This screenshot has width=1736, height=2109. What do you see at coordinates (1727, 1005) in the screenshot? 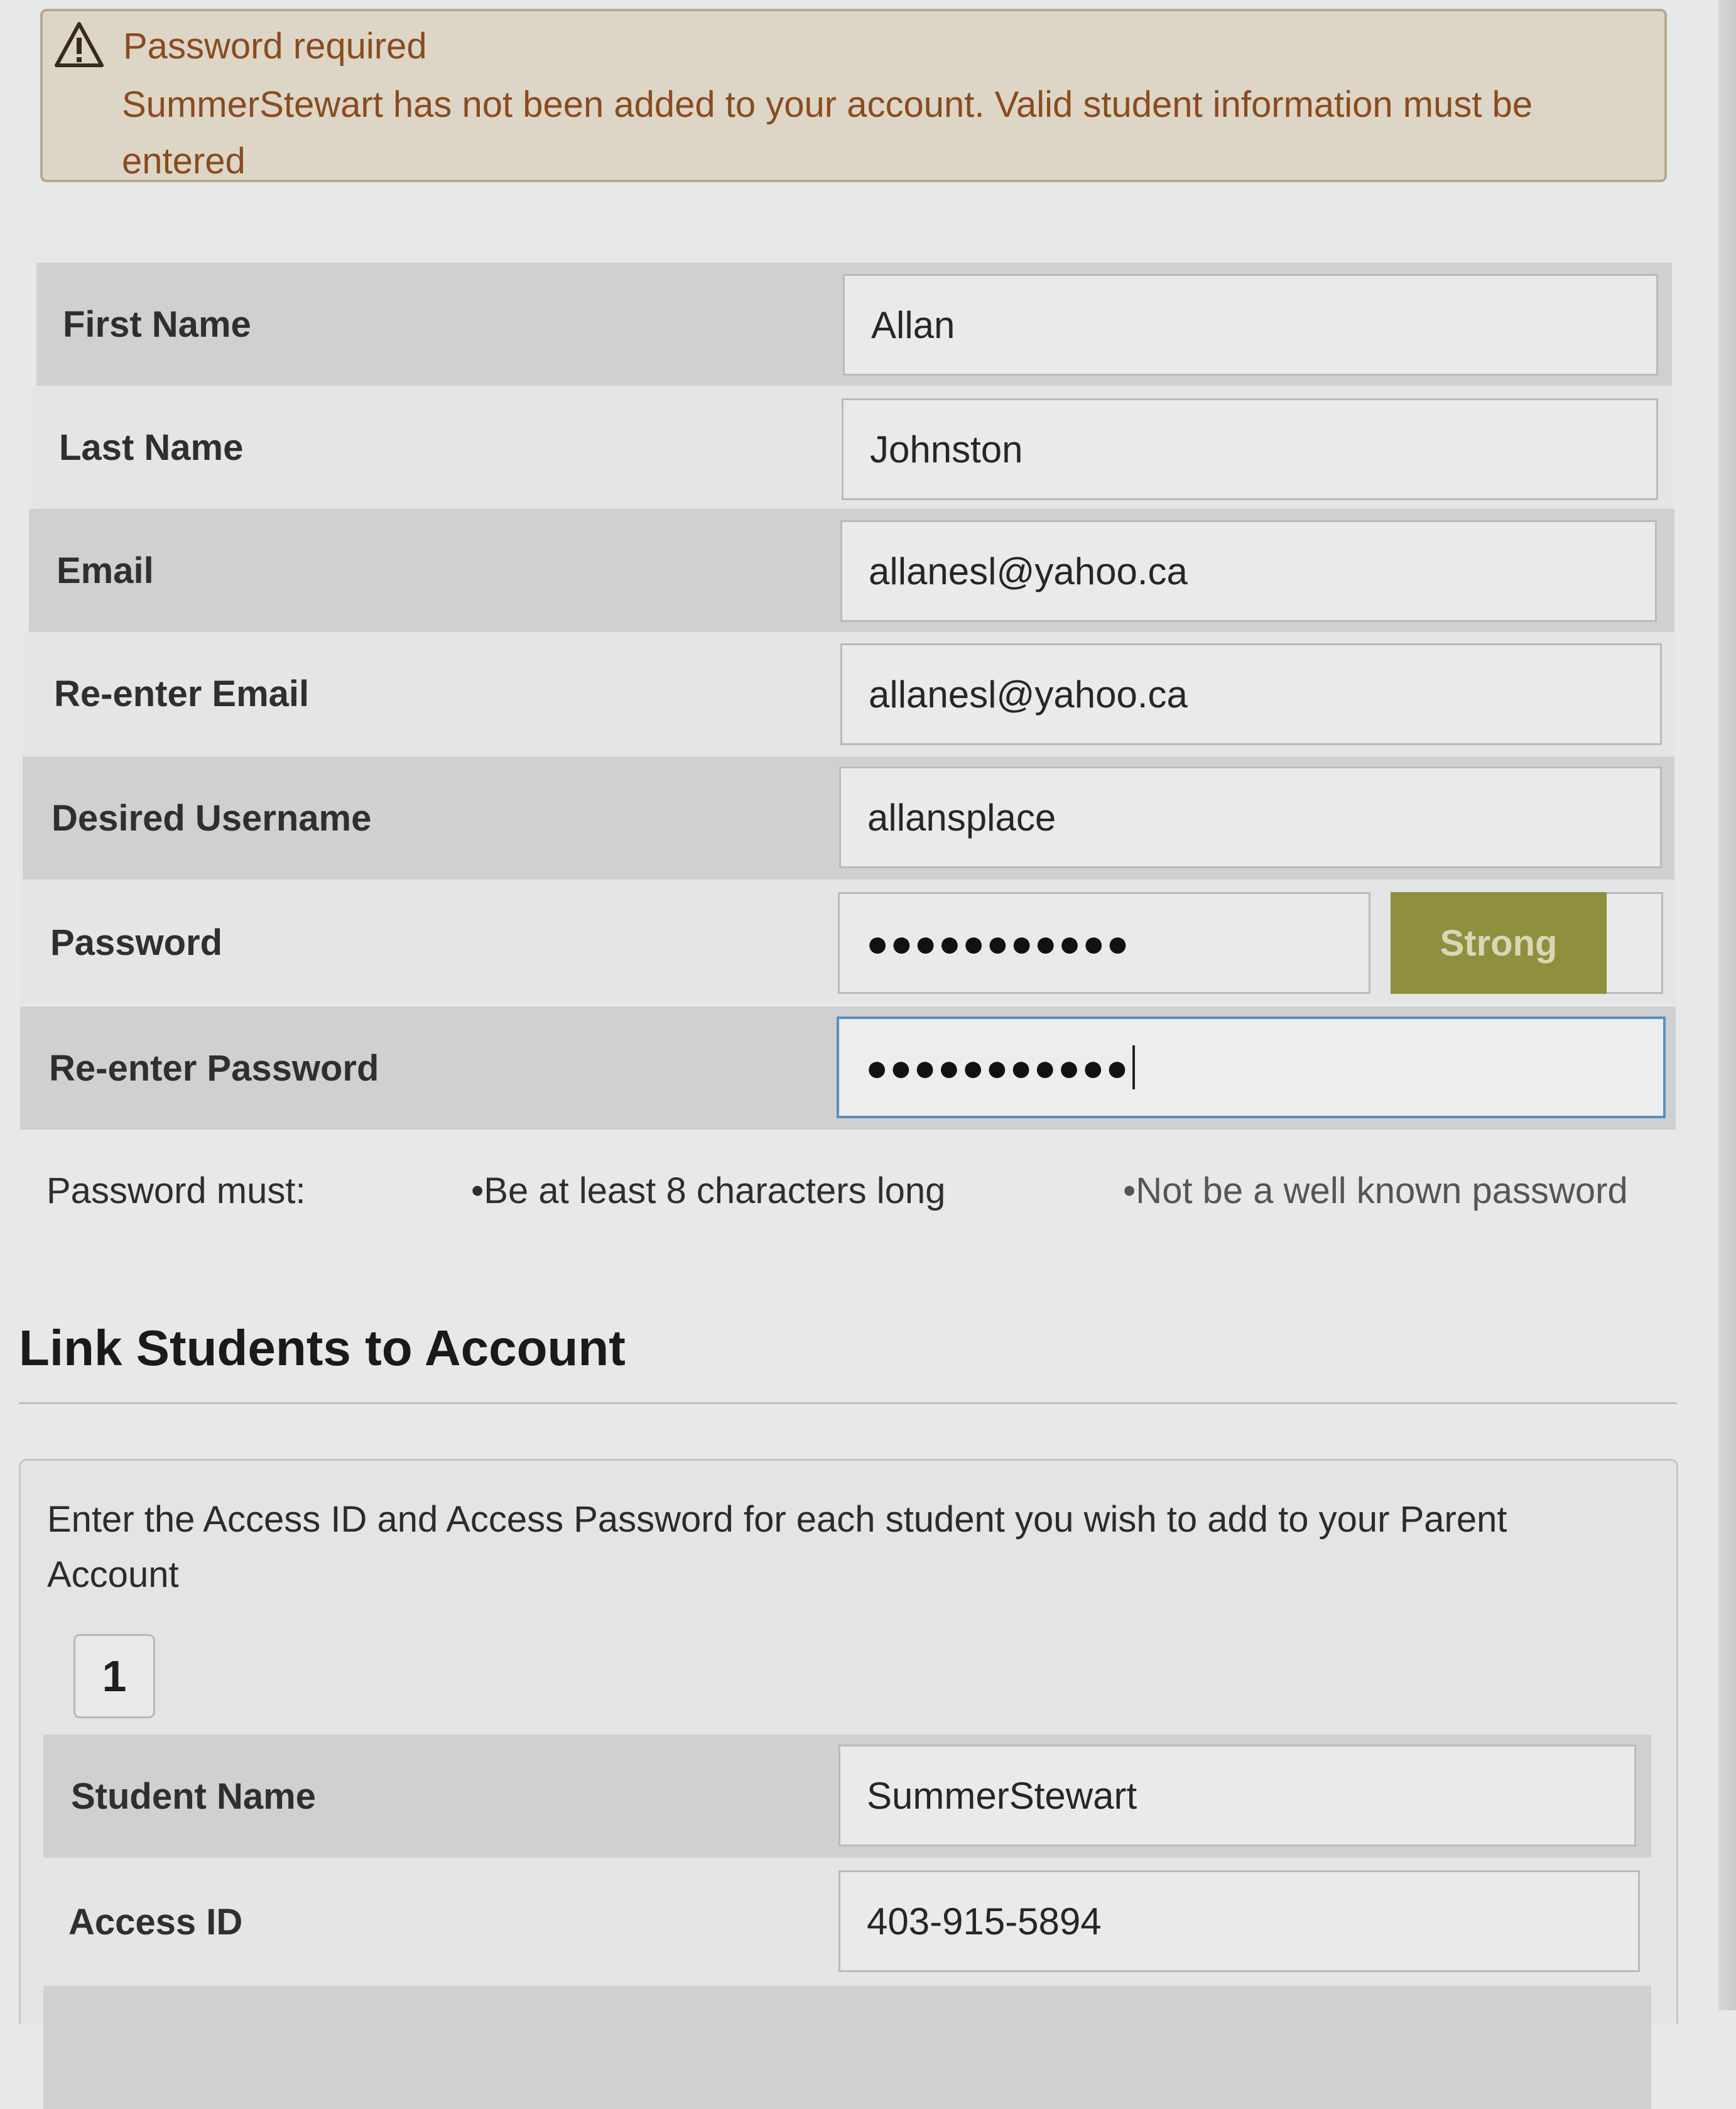
I see `screen-edge` at bounding box center [1727, 1005].